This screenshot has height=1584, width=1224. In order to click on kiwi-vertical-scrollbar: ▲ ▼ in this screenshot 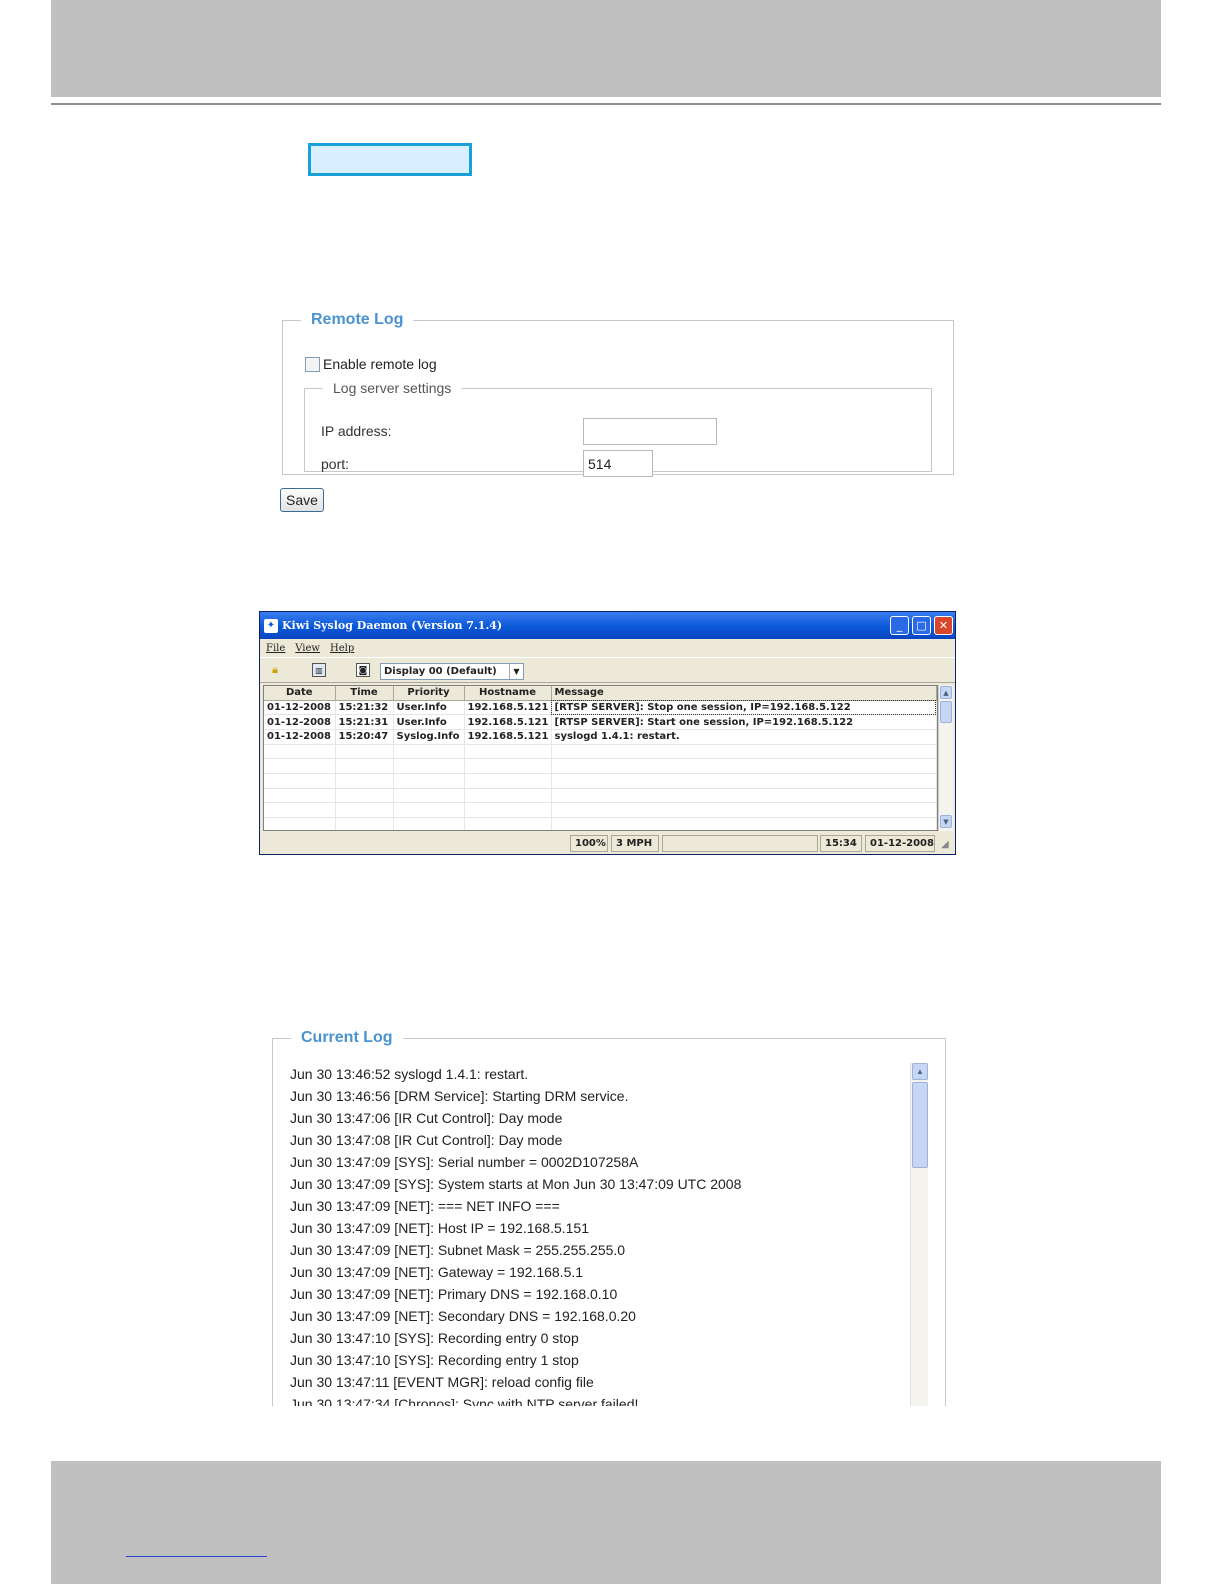, I will do `click(945, 758)`.